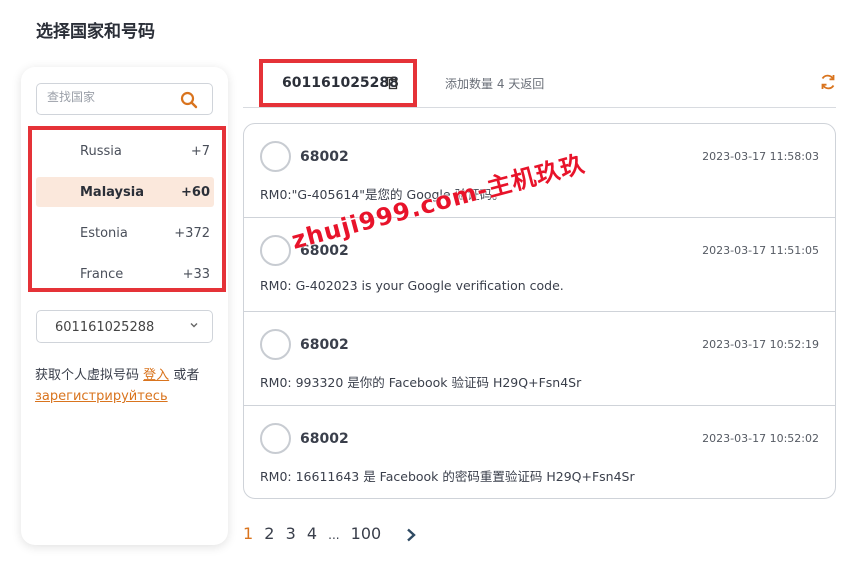 This screenshot has height=574, width=860. I want to click on chevron-right-icon, so click(411, 535).